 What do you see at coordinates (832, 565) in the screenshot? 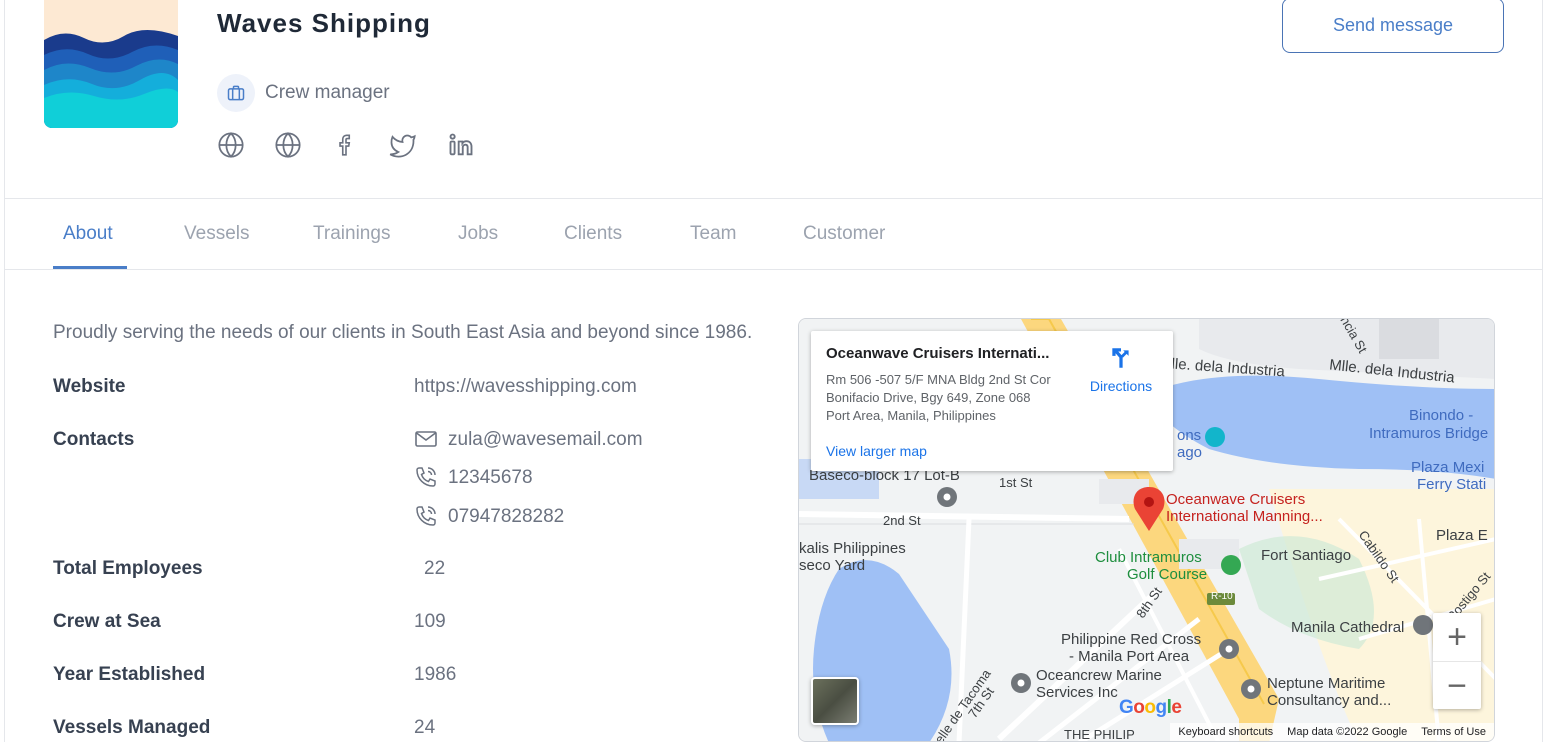
I see `map-label: seco Yard` at bounding box center [832, 565].